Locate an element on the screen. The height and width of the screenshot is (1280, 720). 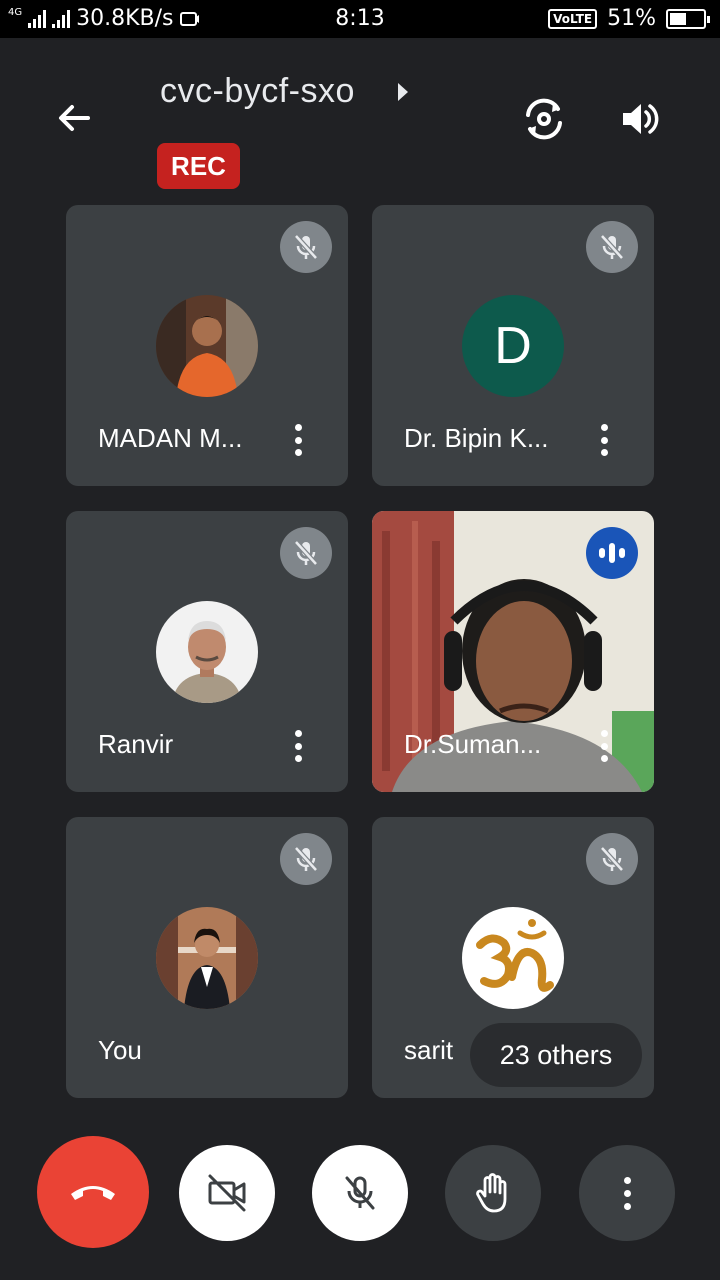
others-count-chip: 23 others is located at coordinates (556, 1055).